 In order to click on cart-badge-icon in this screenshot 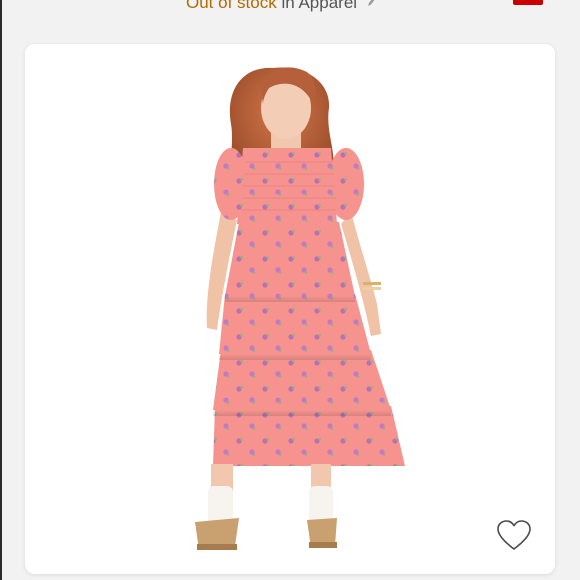, I will do `click(528, 2)`.